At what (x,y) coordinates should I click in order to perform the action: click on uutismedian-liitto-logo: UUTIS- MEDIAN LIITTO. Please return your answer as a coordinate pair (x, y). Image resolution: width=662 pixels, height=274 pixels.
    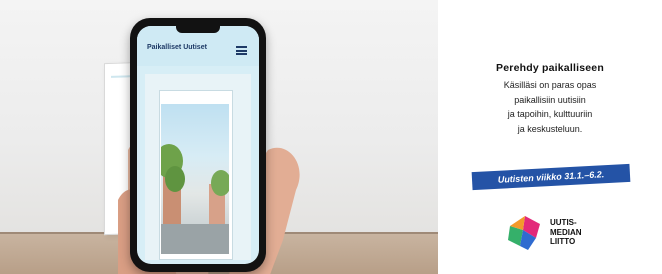
    Looking at the image, I should click on (561, 234).